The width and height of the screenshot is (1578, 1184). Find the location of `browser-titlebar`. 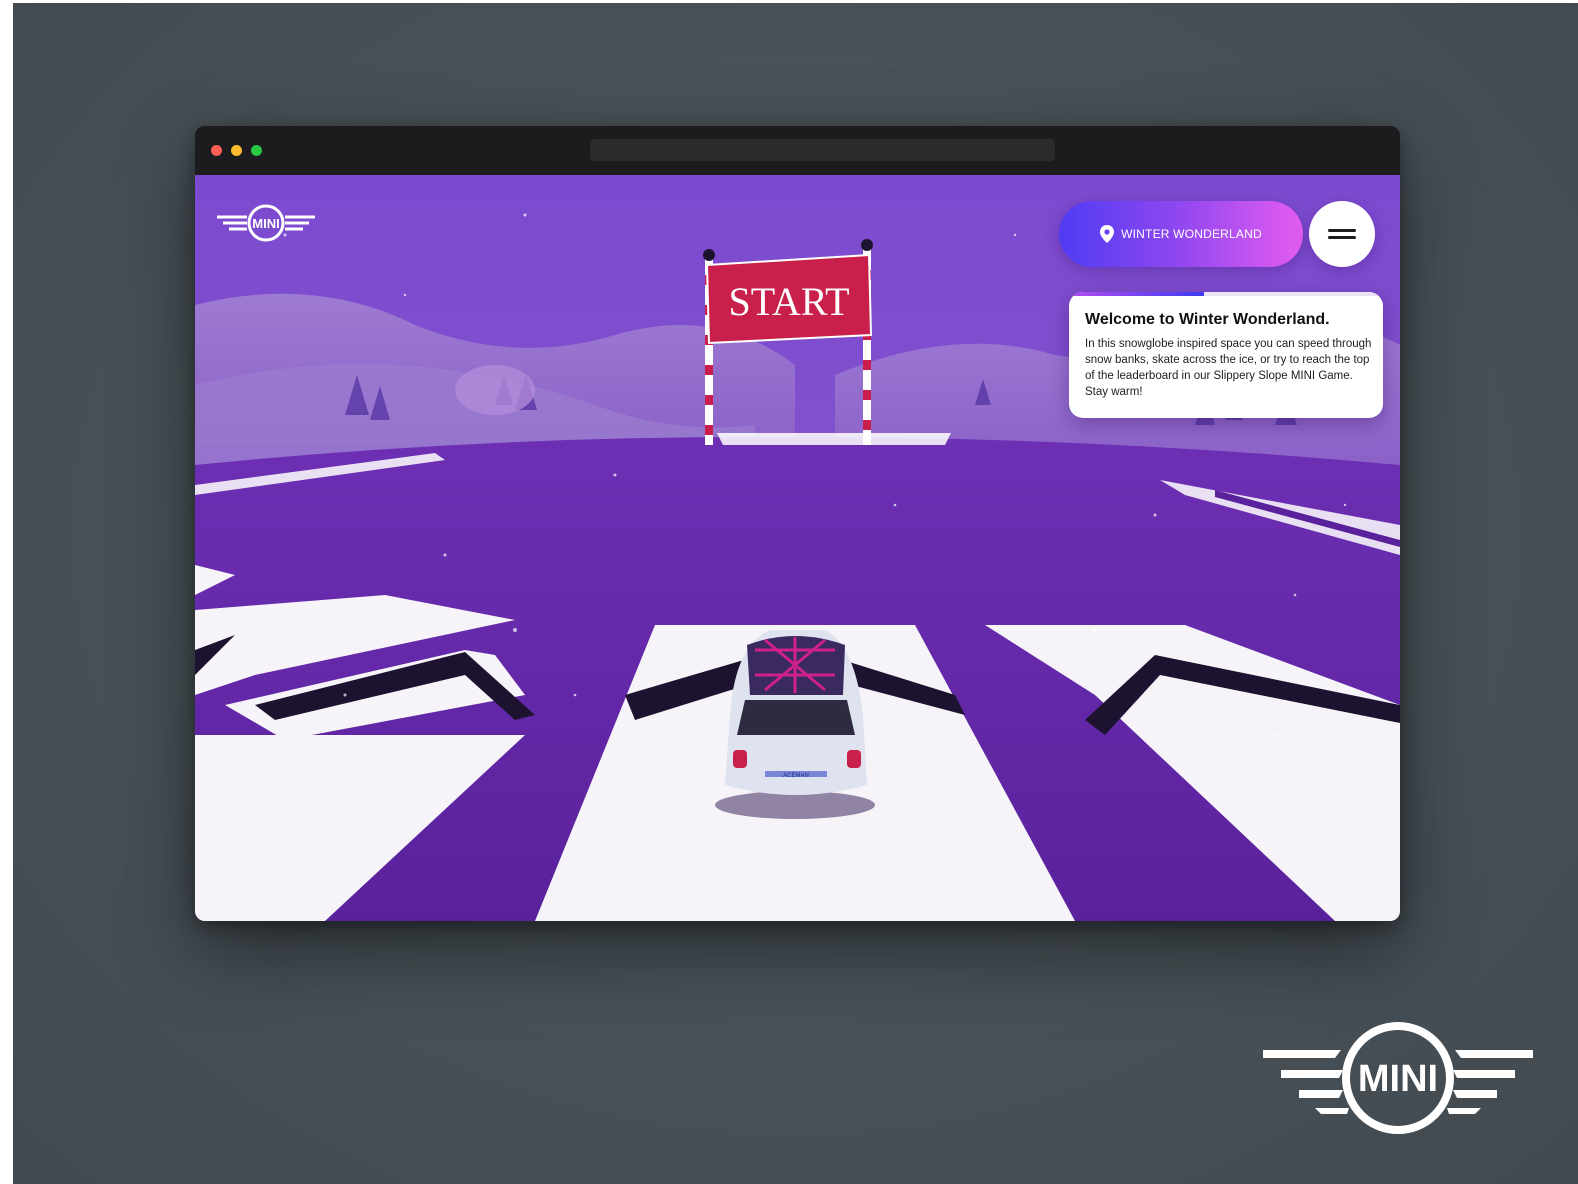

browser-titlebar is located at coordinates (797, 150).